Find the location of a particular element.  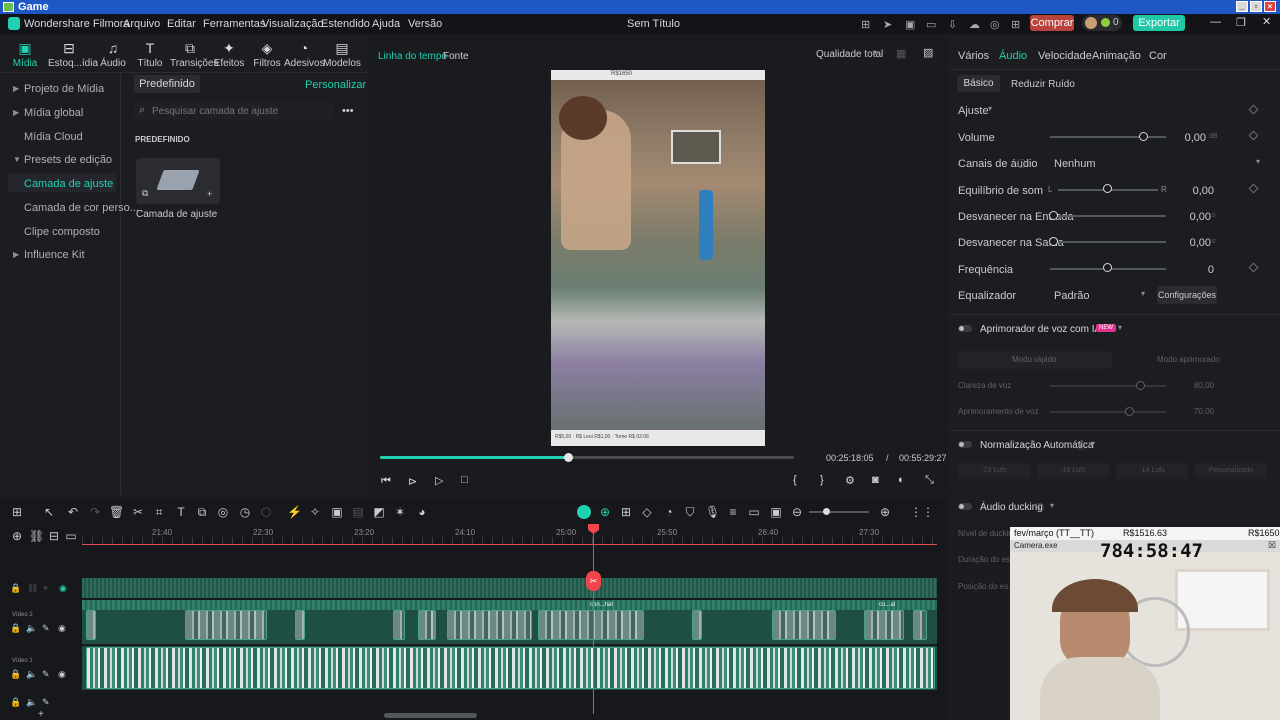

copy-icon: ⧉ is located at coordinates (202, 512).